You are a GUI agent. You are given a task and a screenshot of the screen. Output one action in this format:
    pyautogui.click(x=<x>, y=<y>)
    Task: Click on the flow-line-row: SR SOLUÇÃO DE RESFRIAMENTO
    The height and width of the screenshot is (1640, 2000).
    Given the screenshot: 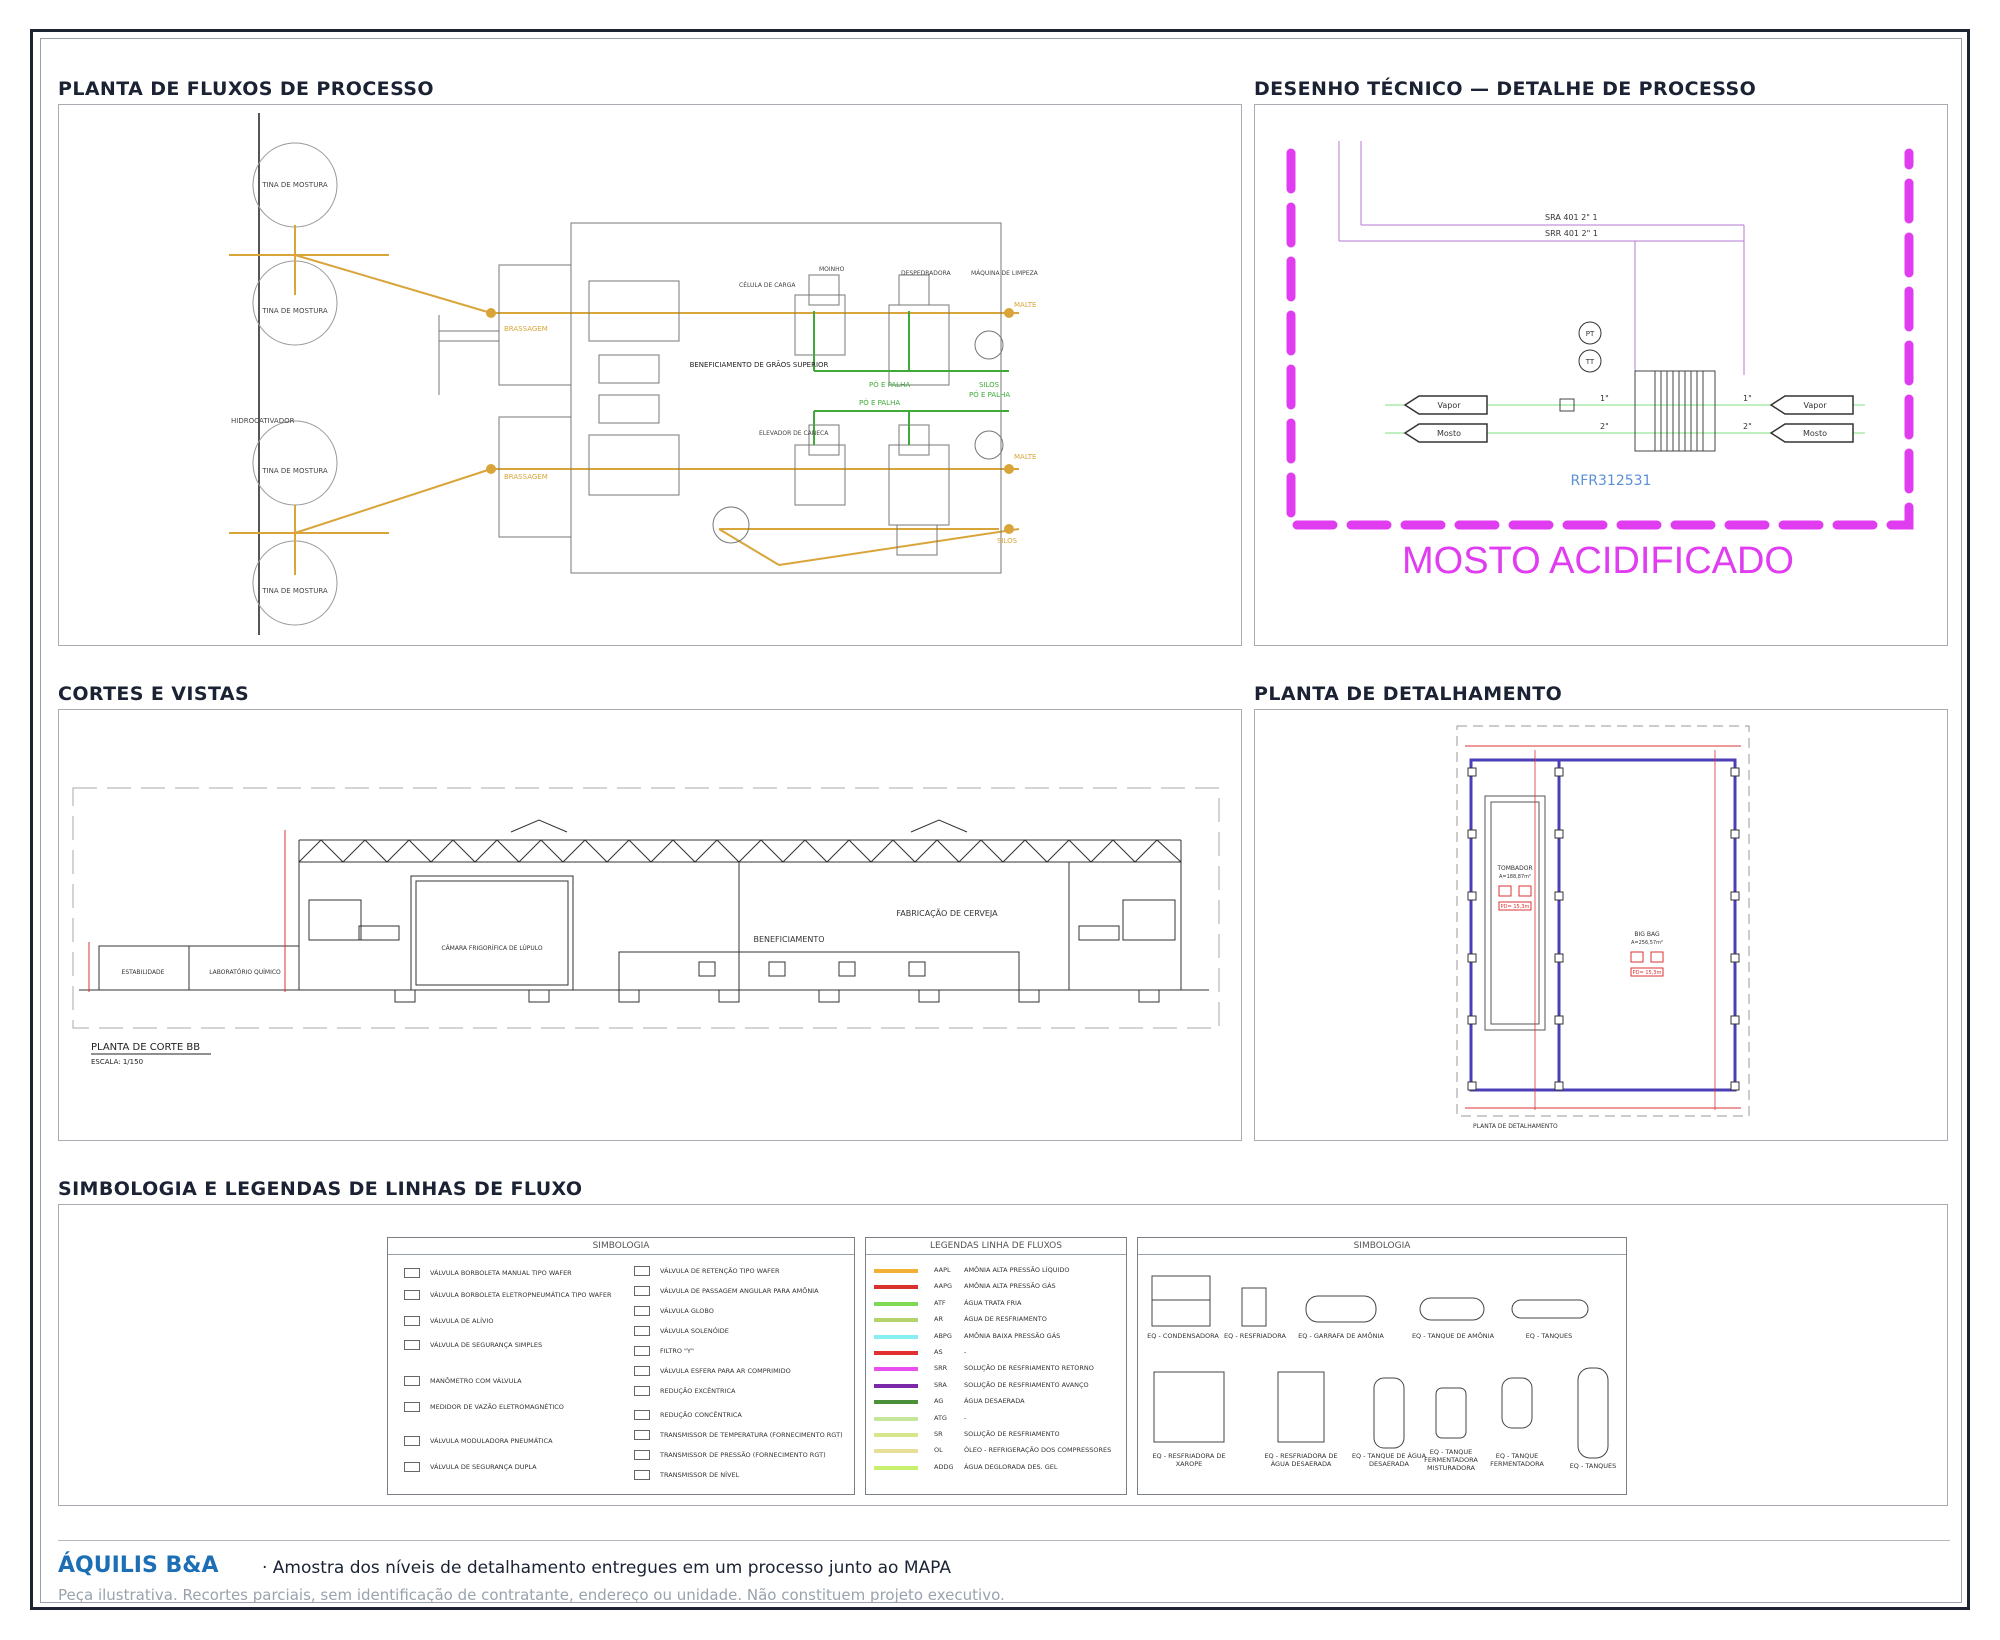 What is the action you would take?
    pyautogui.click(x=999, y=1436)
    